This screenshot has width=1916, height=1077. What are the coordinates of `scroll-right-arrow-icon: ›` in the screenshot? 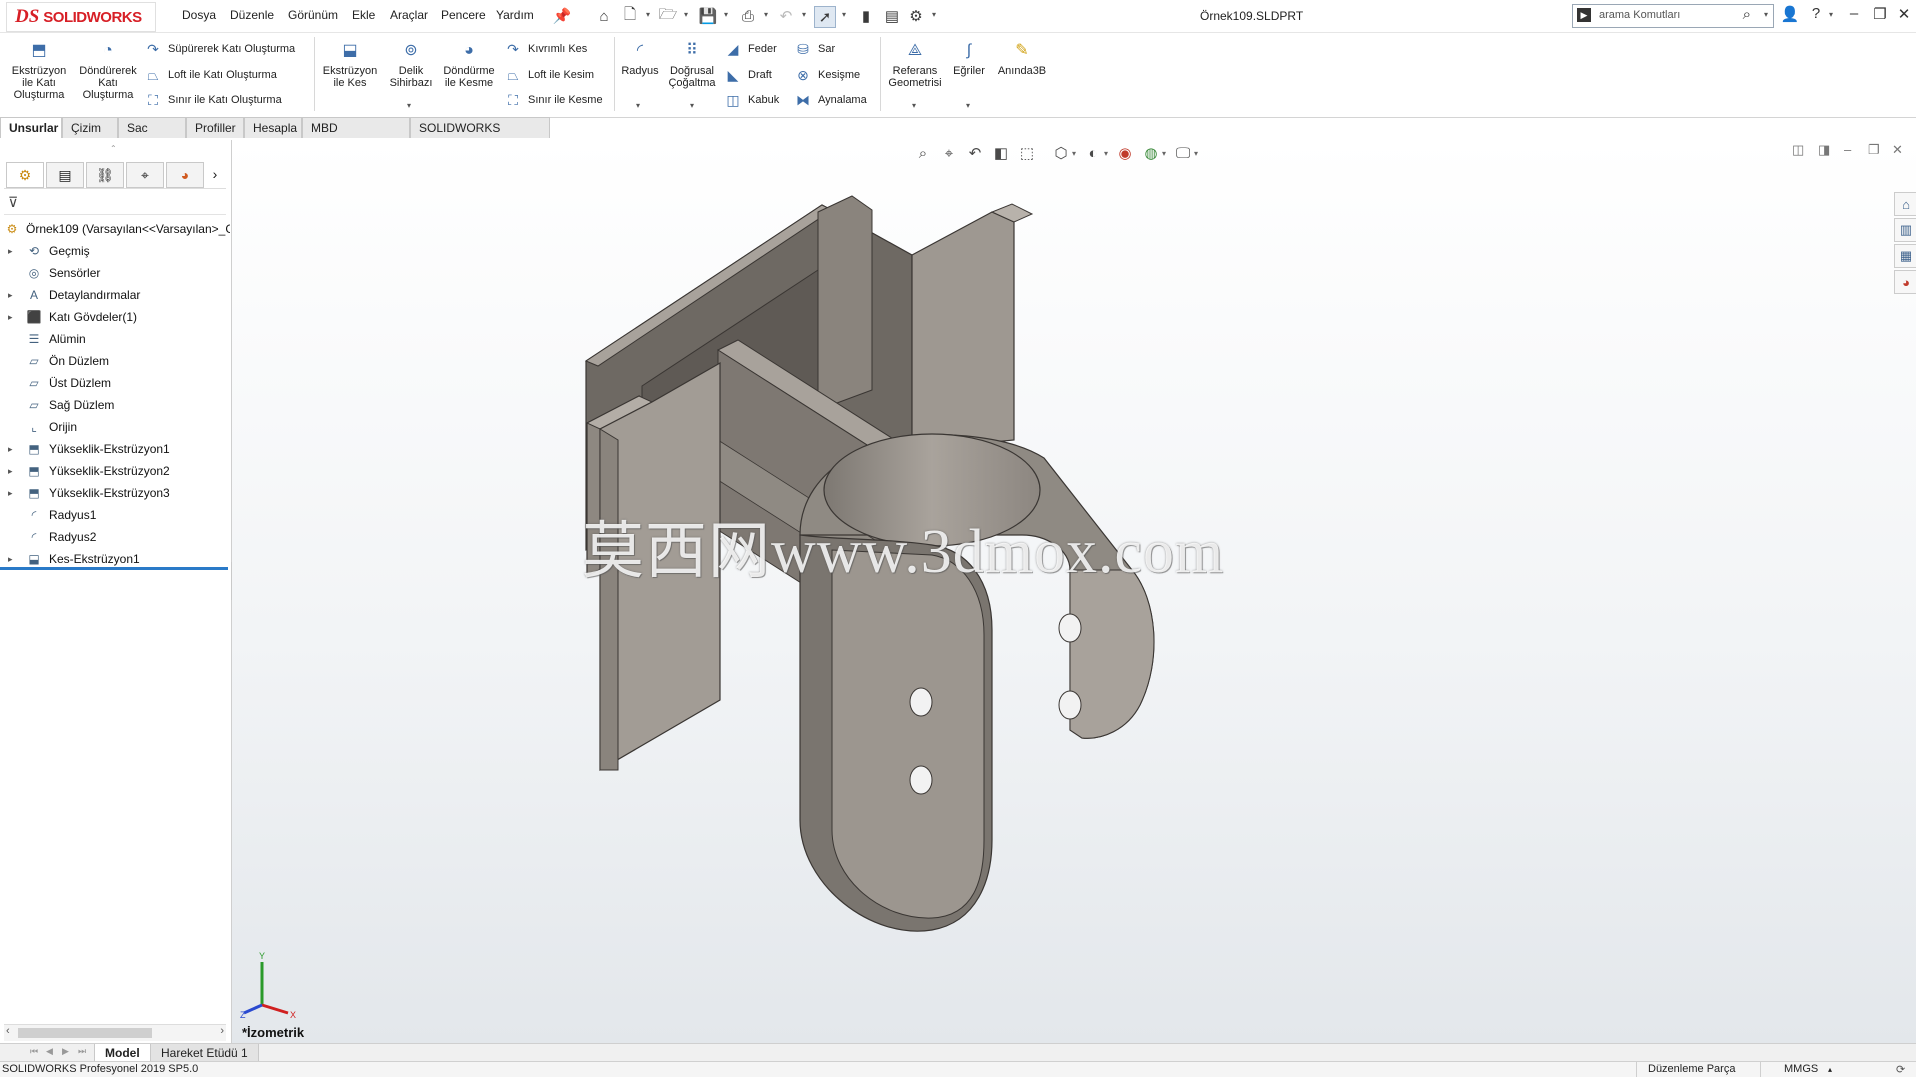 It's located at (222, 1031).